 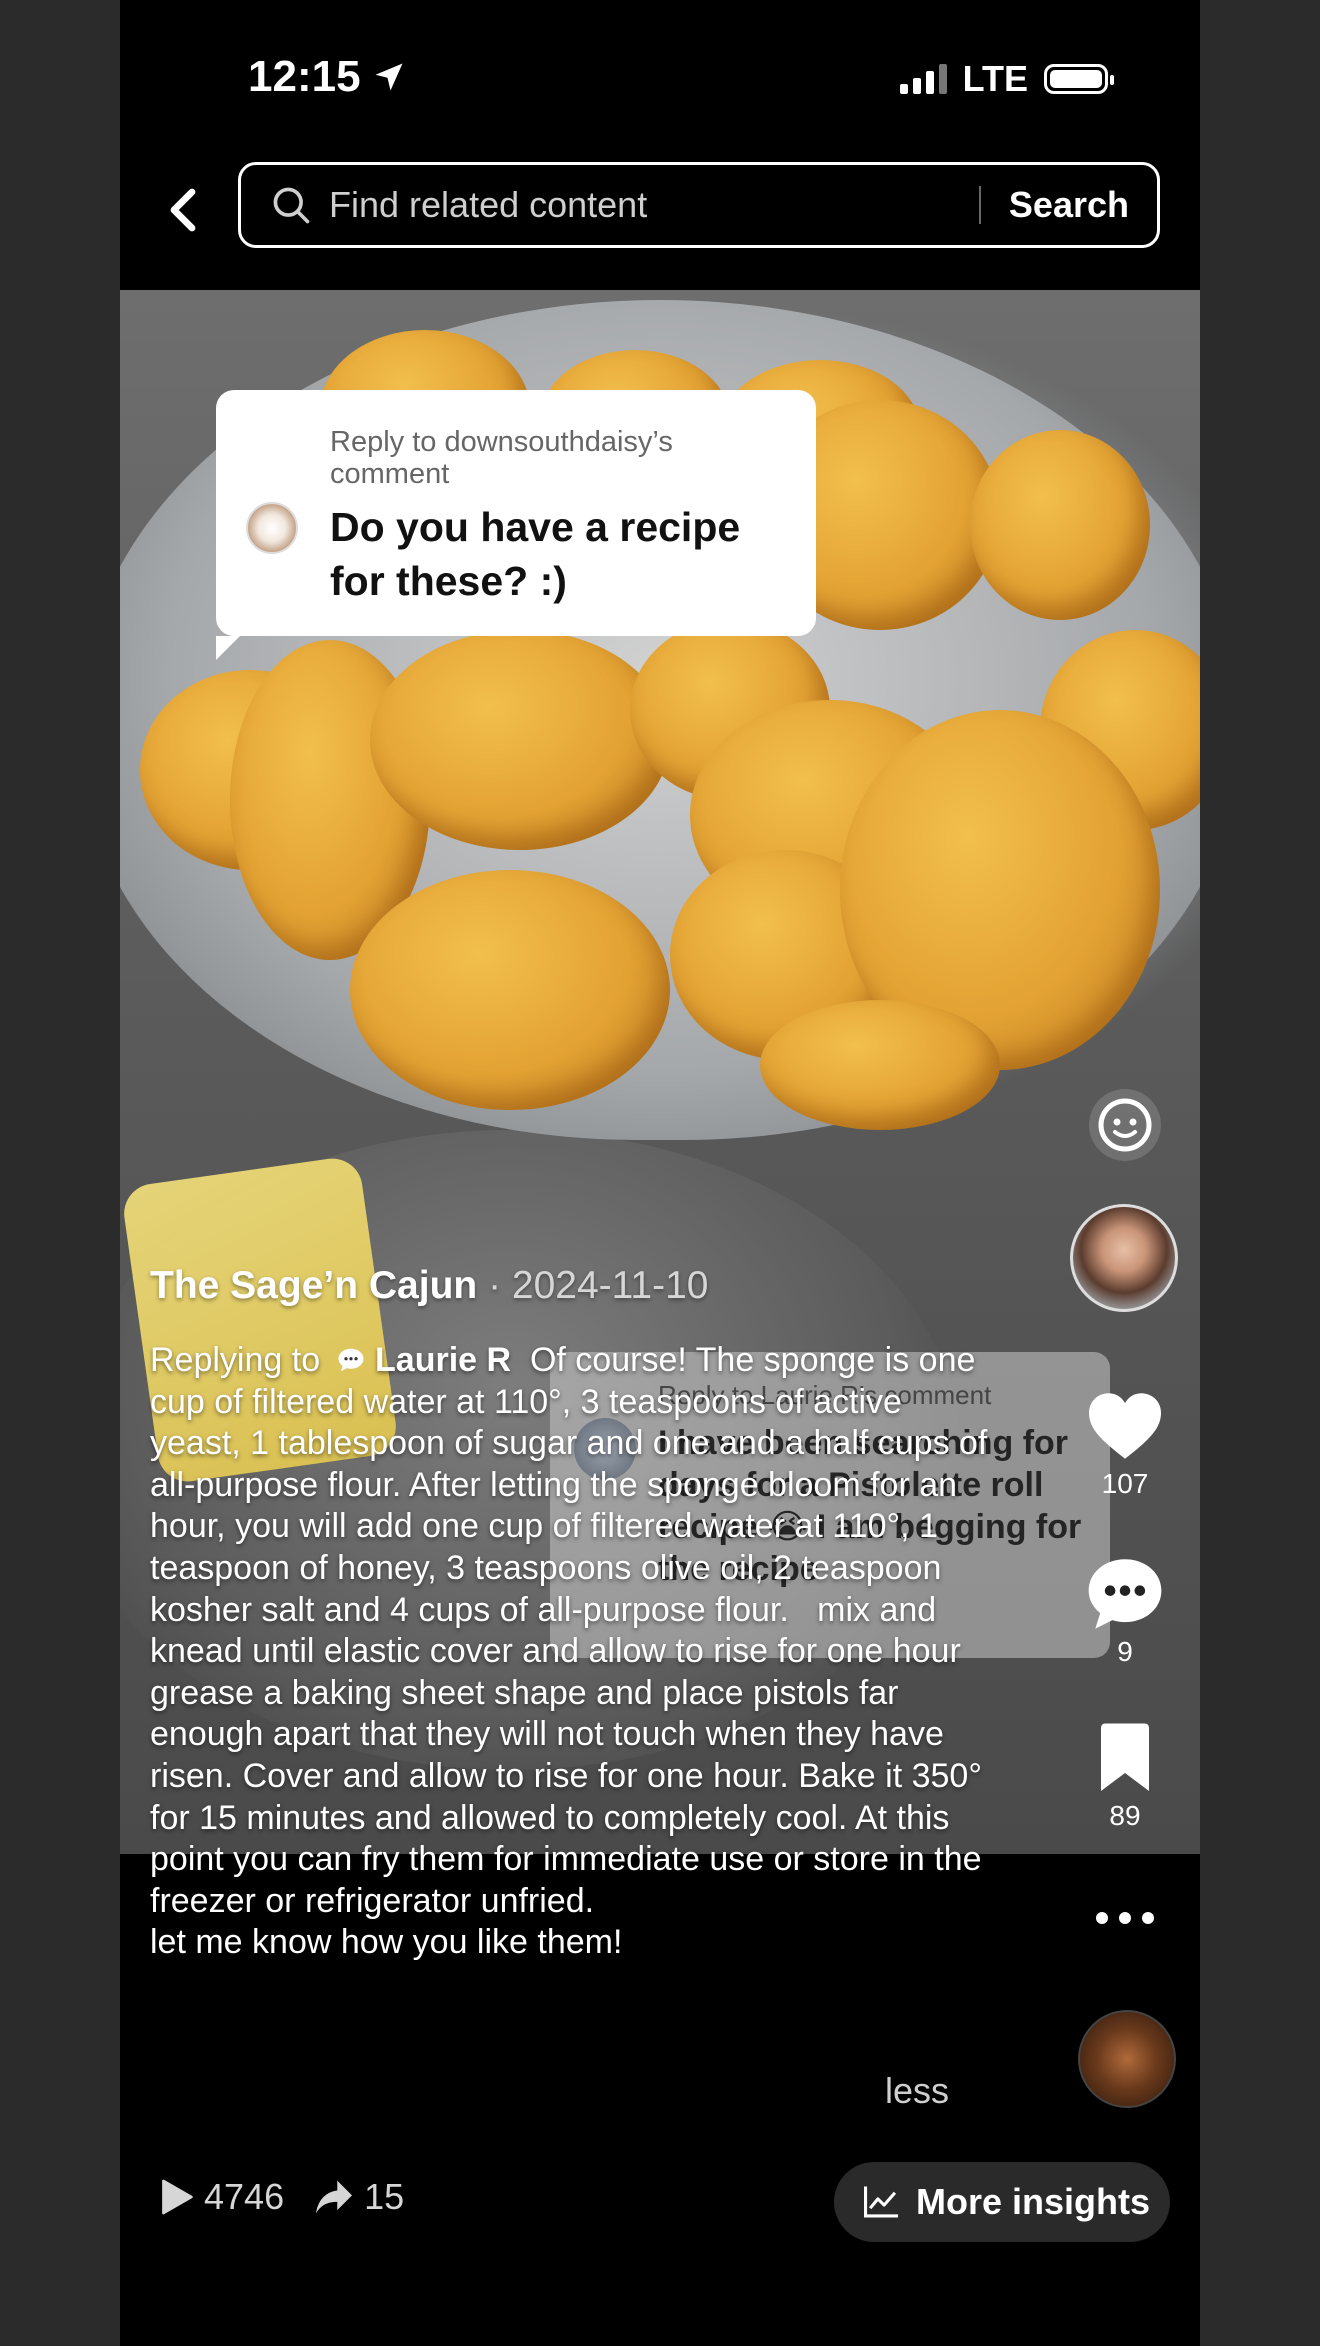 I want to click on comment-button: 9, so click(x=1125, y=1612).